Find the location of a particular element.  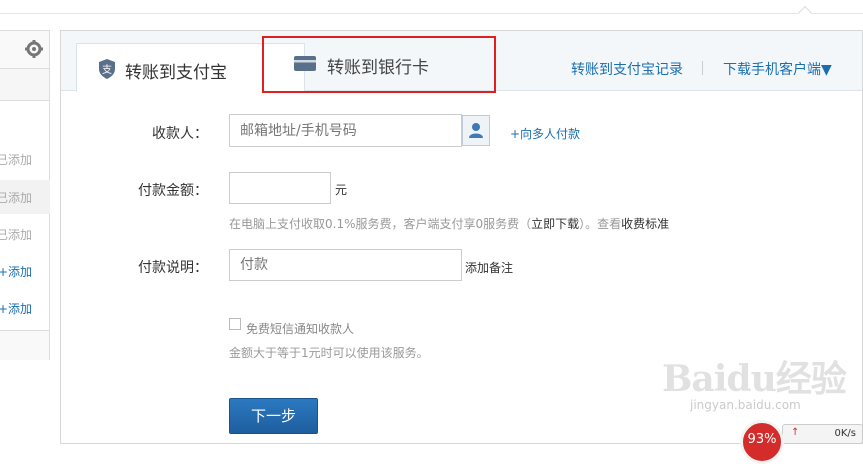

payee-input is located at coordinates (345, 130).